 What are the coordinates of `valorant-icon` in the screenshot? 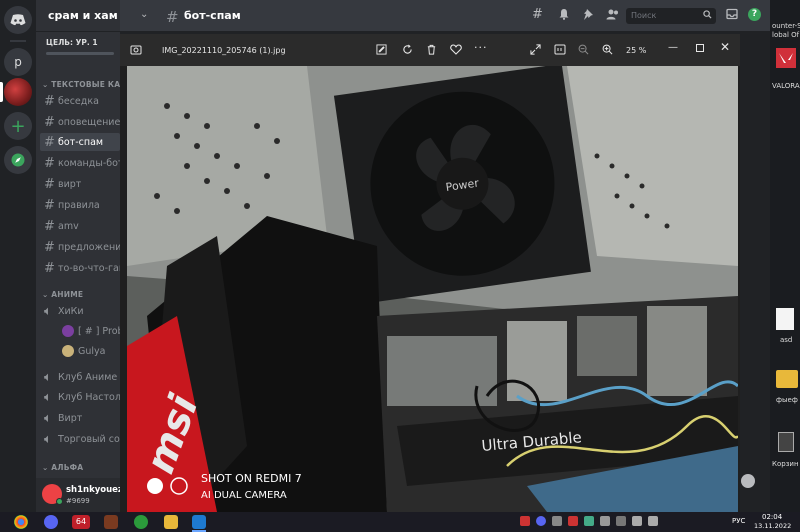 It's located at (786, 58).